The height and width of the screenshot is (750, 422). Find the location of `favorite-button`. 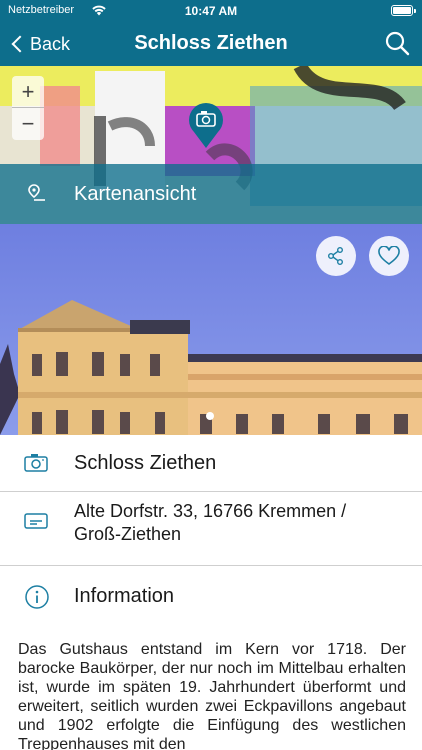

favorite-button is located at coordinates (389, 256).